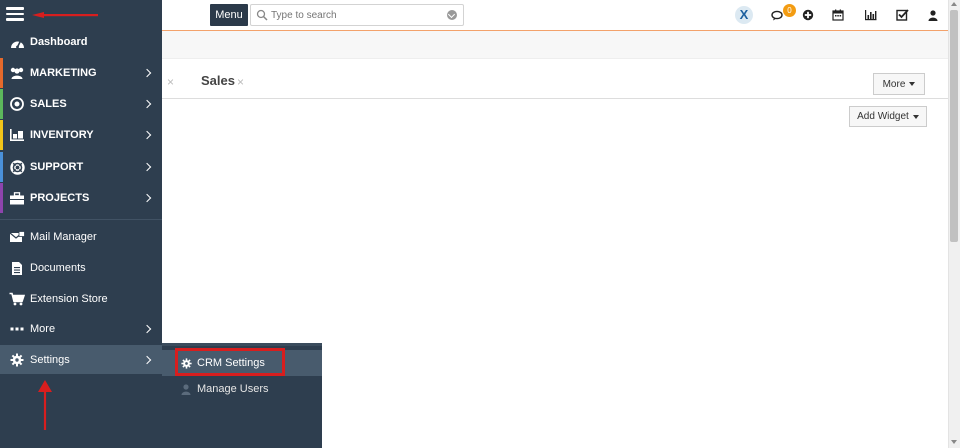 This screenshot has height=448, width=960. I want to click on sidebar-item-marketing: MARKETING, so click(81, 73).